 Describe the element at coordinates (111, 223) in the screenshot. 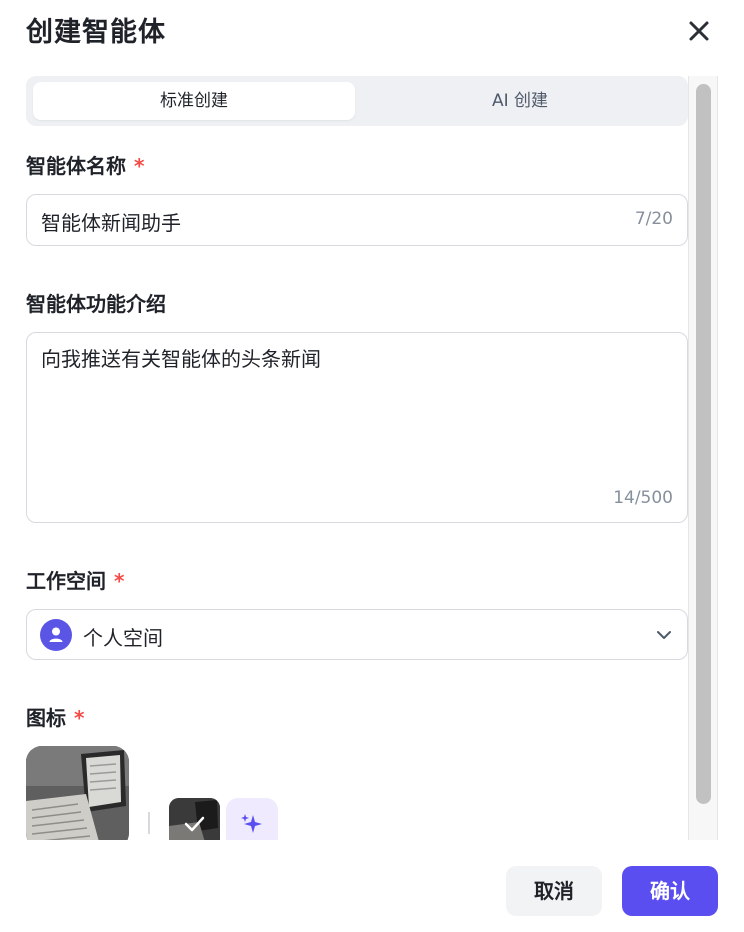

I see `agent-name-value: 智能体新闻助手` at that location.